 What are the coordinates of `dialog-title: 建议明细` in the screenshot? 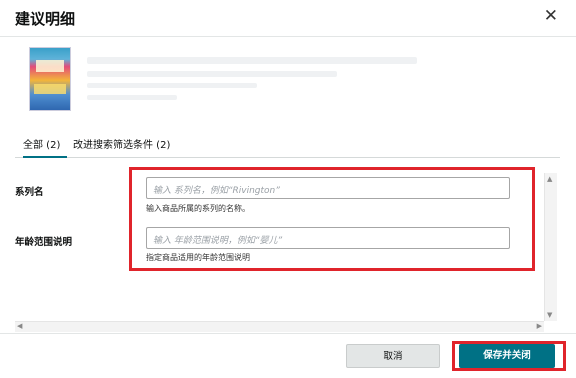 It's located at (45, 19).